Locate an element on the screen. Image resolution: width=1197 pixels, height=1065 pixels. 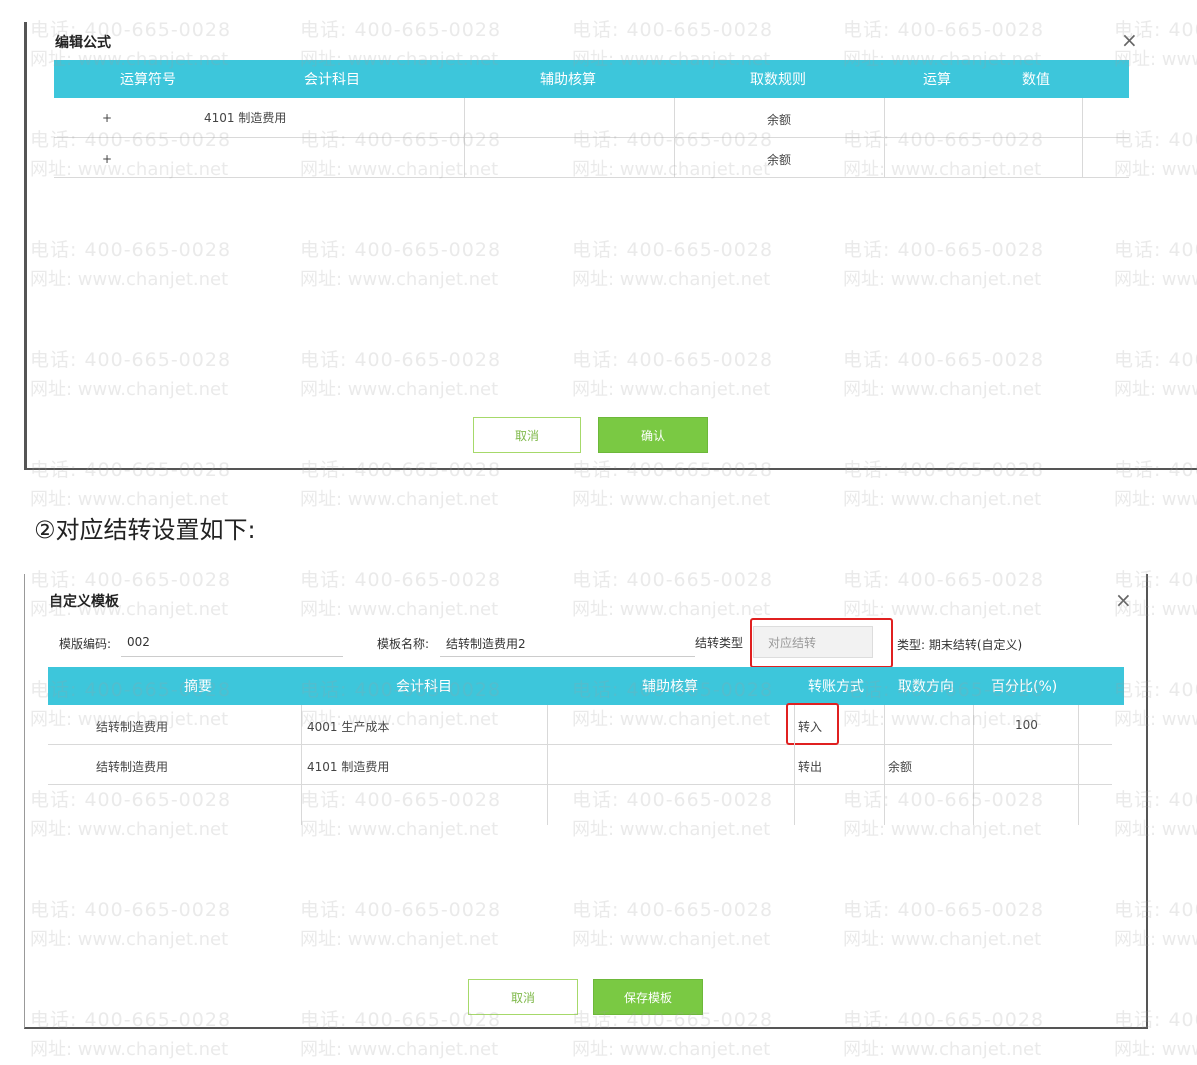
formula-table-header: 运算符号 会计科目 辅助核算 取数规则 运算 数值 is located at coordinates (591, 79).